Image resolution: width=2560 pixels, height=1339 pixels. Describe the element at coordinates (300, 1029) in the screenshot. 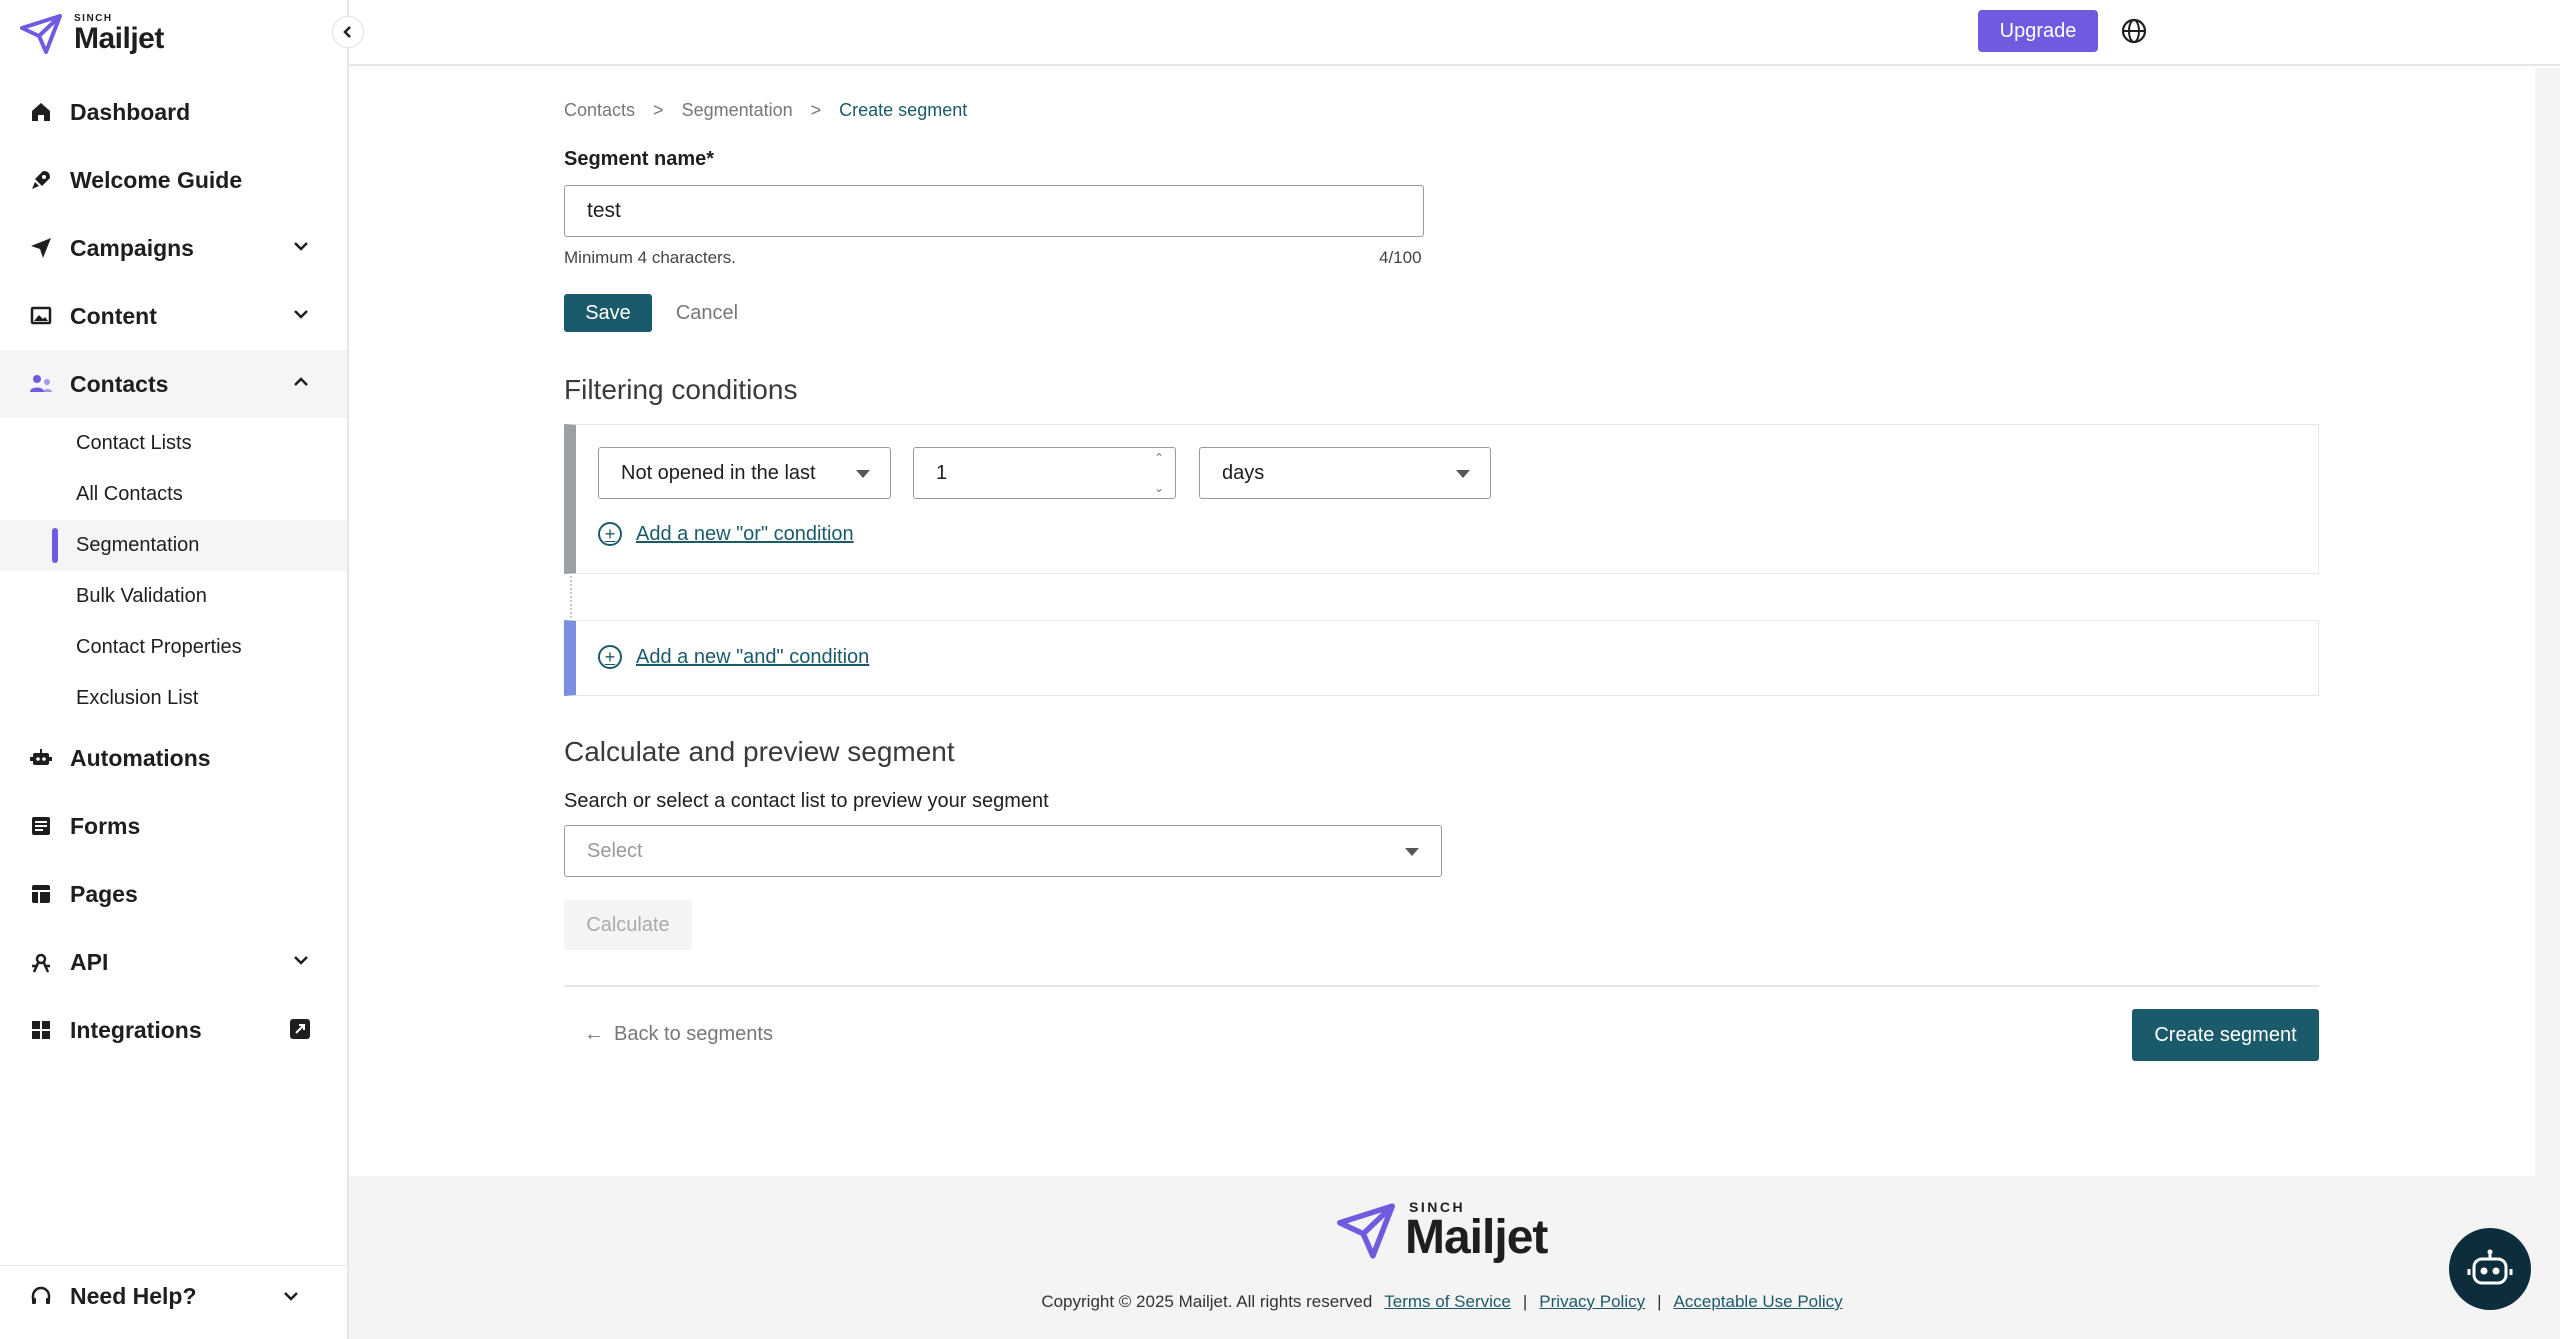

I see `external-link-icon` at that location.